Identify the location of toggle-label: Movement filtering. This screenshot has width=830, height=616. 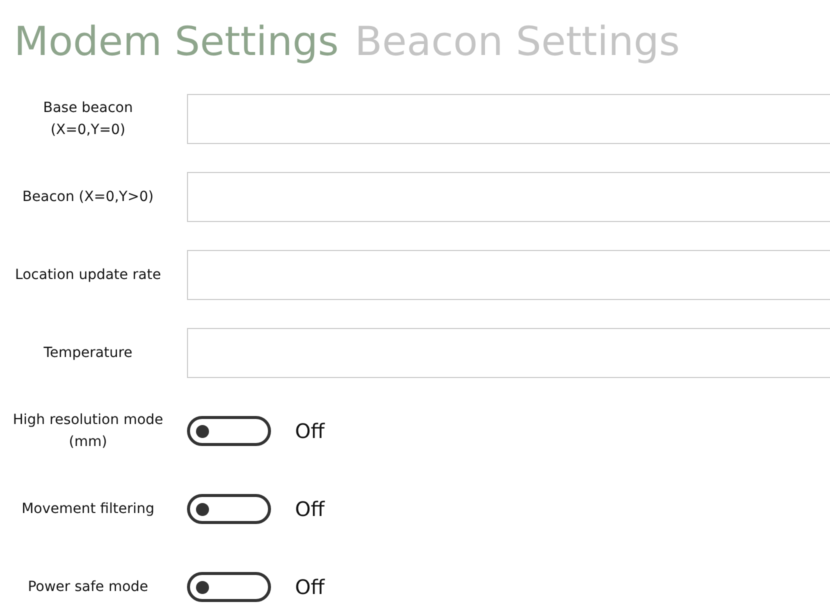
(88, 509).